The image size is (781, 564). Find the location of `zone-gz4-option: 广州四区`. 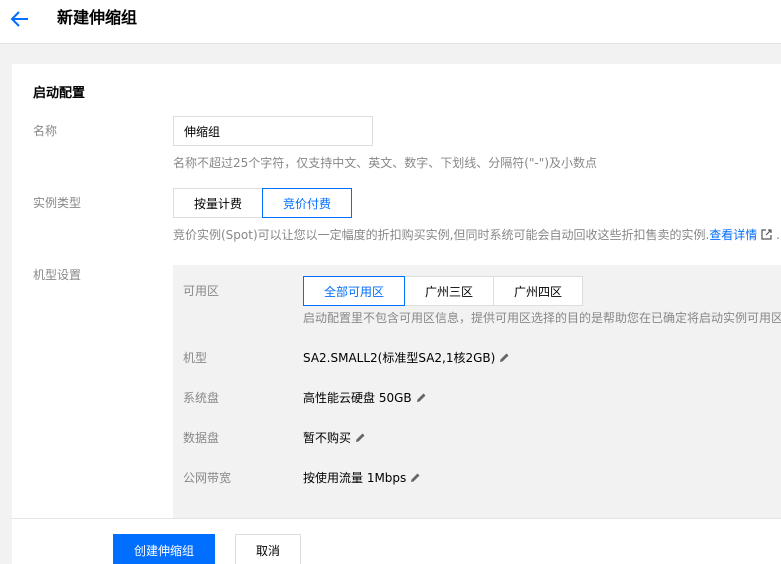

zone-gz4-option: 广州四区 is located at coordinates (538, 291).